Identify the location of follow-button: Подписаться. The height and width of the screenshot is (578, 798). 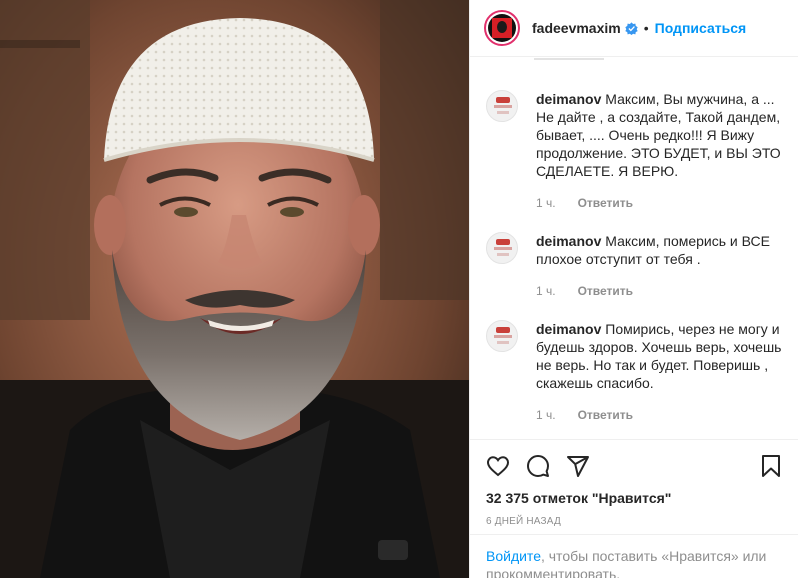
(701, 28).